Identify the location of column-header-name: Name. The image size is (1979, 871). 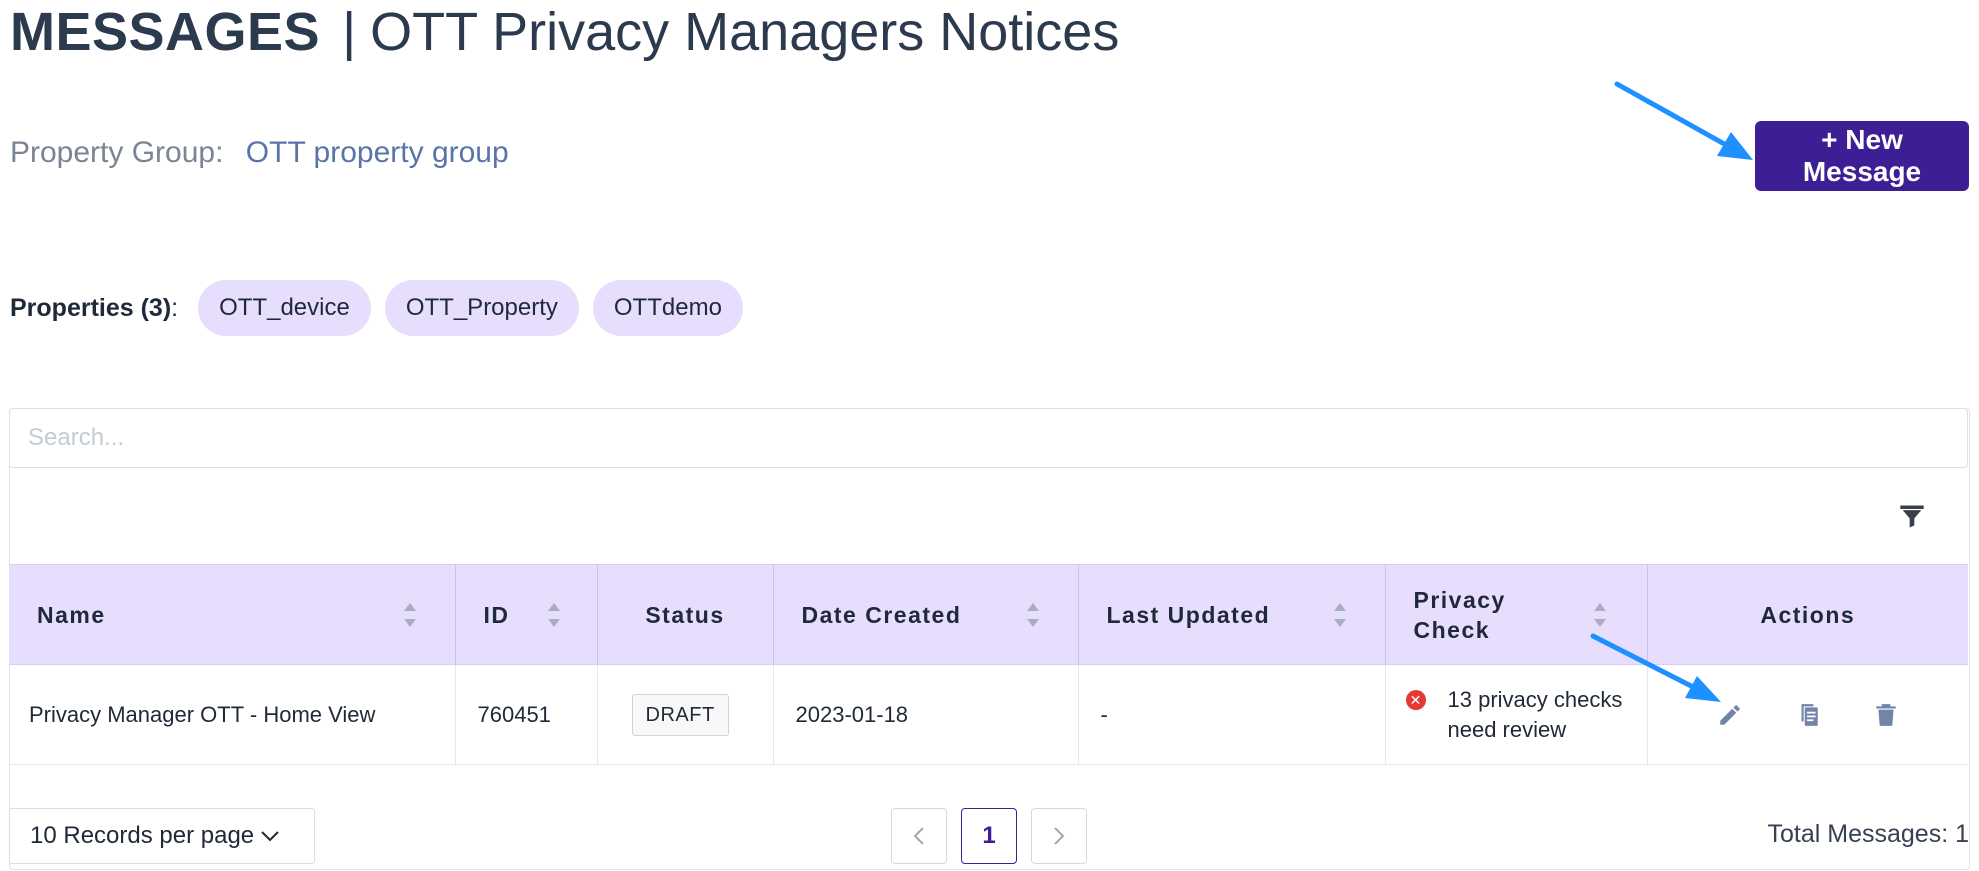
(232, 614).